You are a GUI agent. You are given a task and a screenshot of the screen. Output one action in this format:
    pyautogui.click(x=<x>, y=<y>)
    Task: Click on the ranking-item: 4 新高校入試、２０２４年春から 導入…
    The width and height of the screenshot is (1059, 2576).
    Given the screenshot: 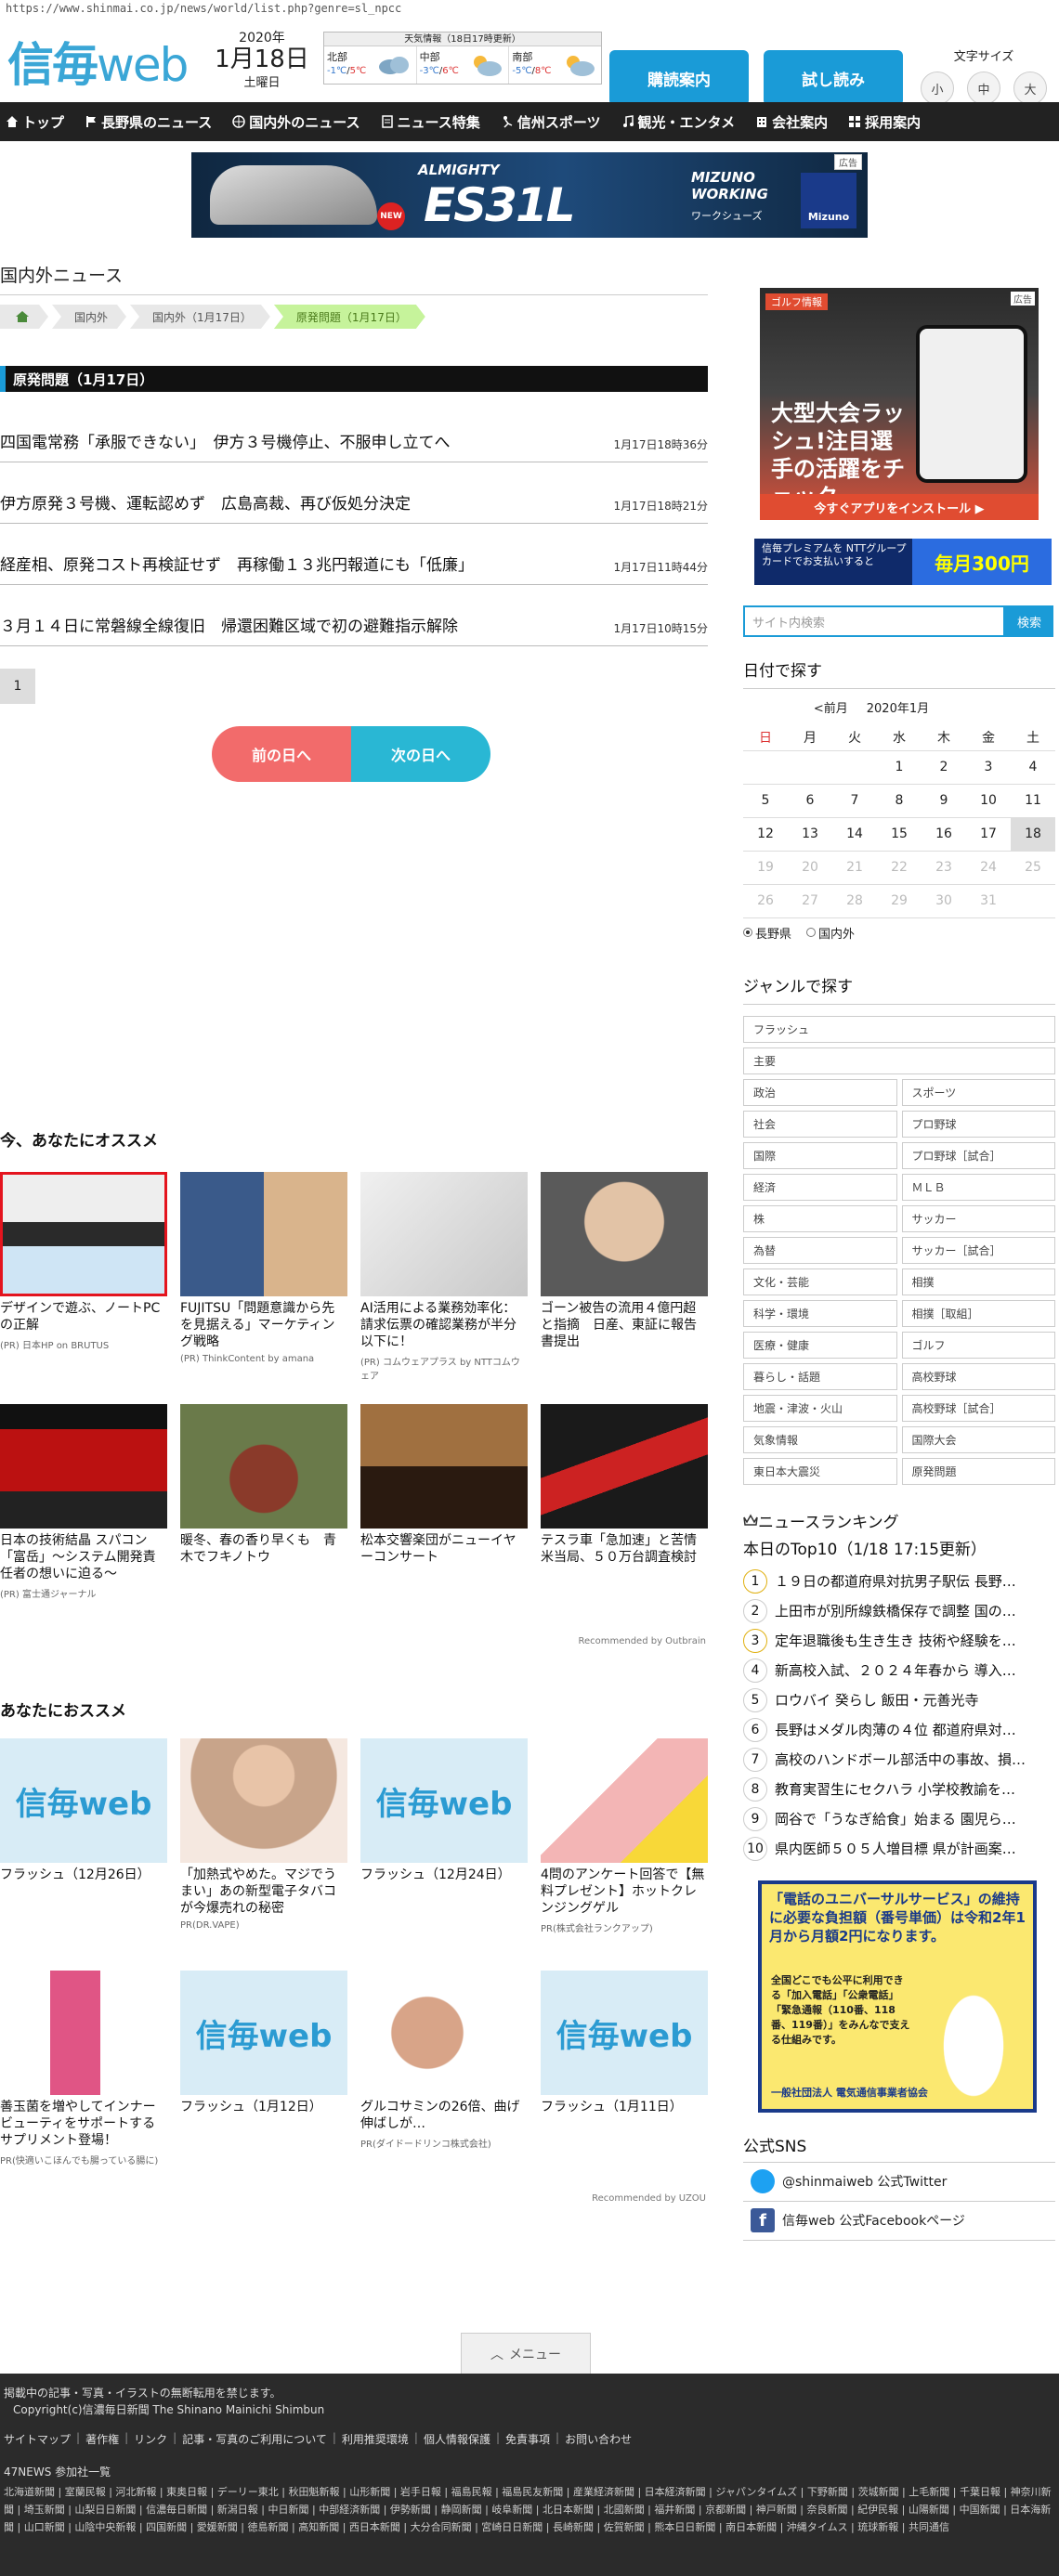 What is the action you would take?
    pyautogui.click(x=899, y=1671)
    